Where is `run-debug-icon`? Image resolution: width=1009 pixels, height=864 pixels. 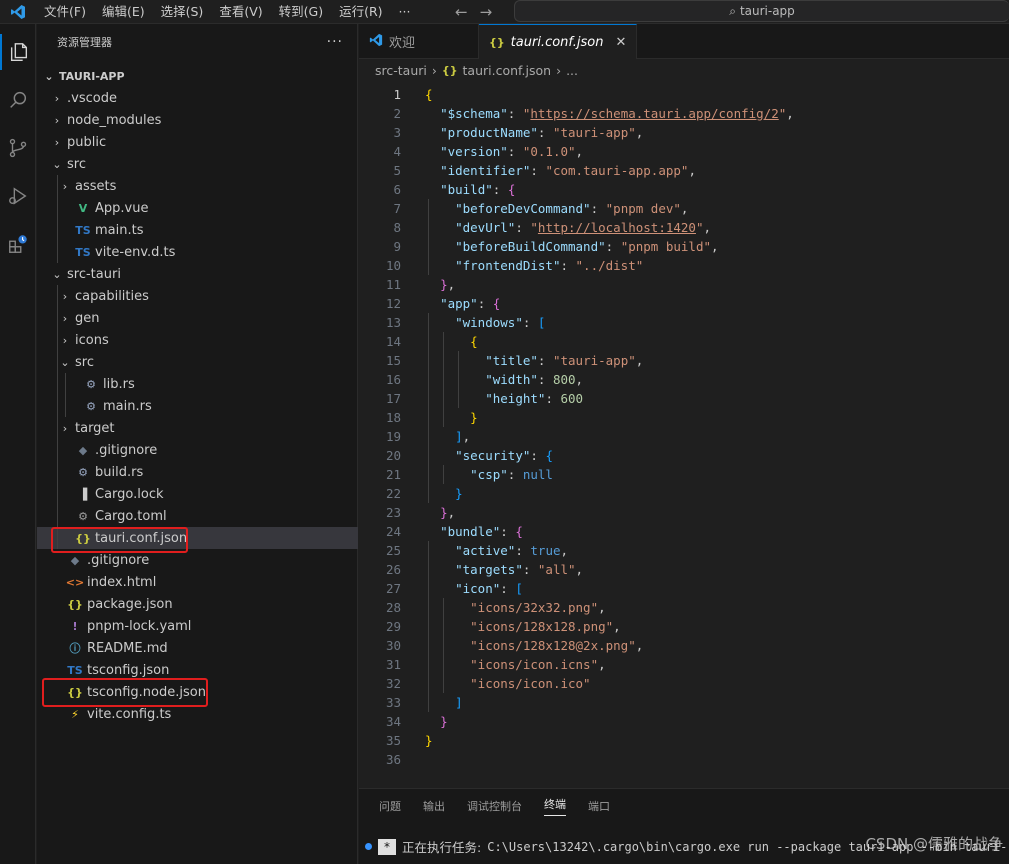 run-debug-icon is located at coordinates (18, 196).